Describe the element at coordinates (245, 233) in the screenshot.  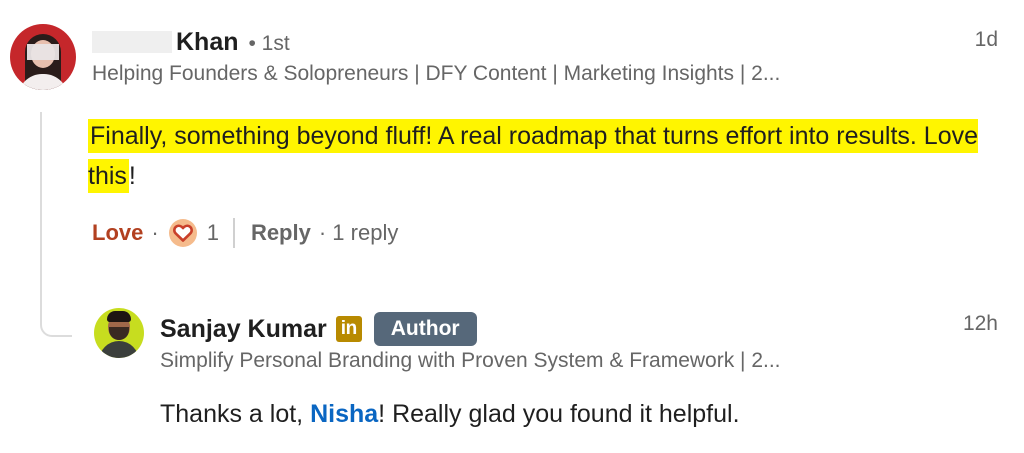
I see `comment-actions: Love · 1 Reply · 1 reply` at that location.